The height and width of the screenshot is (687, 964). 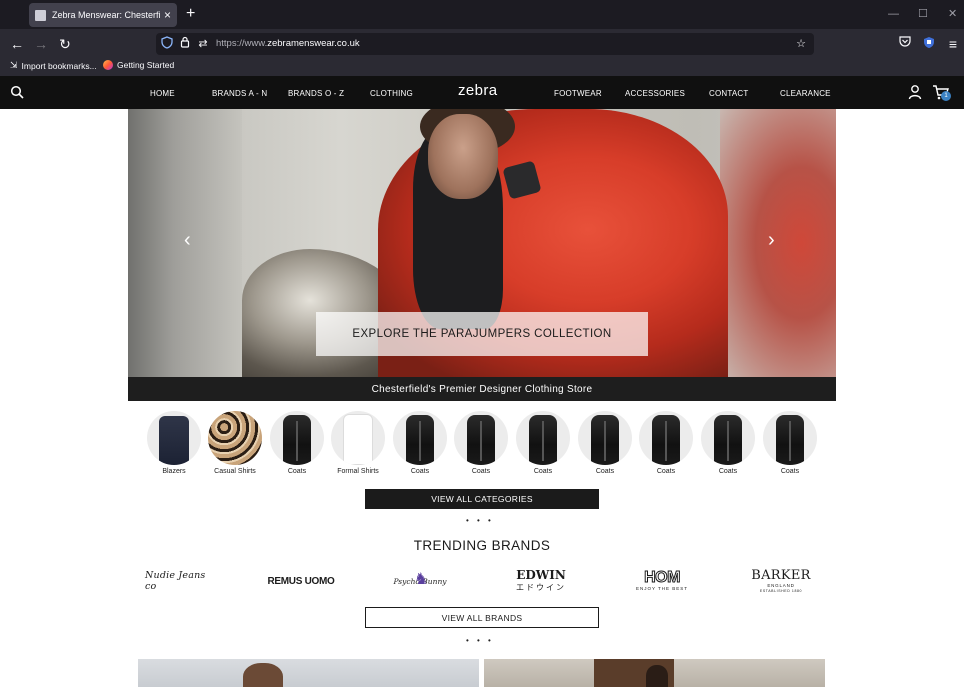 I want to click on tracking-protection-shield-icon, so click(x=167, y=44).